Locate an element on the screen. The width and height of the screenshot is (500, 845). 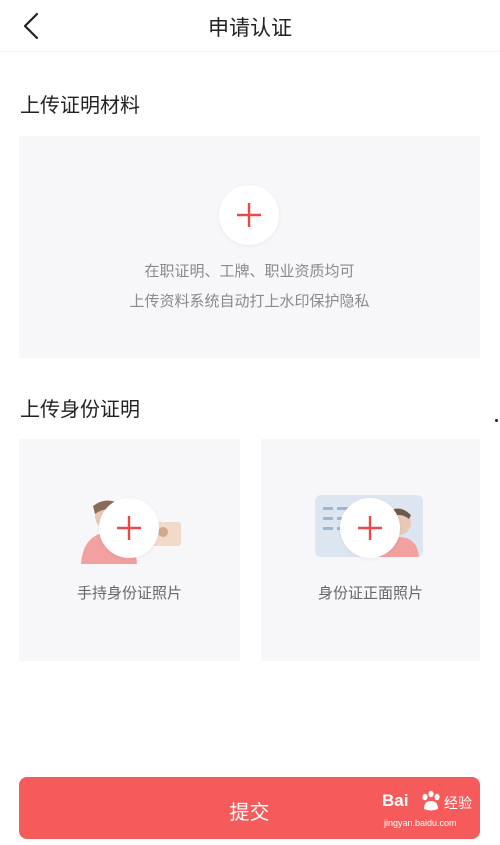
add-handheld-id-button is located at coordinates (129, 528).